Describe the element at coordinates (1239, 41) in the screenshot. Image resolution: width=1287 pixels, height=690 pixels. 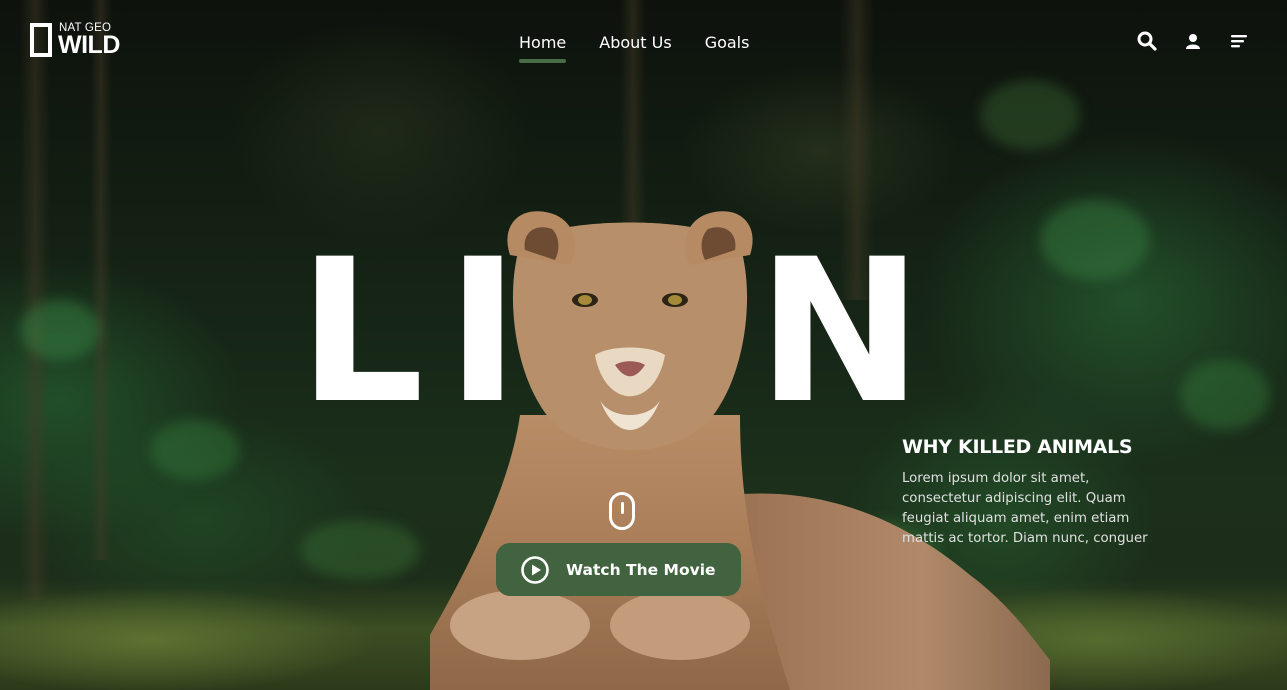
I see `menu-icon` at that location.